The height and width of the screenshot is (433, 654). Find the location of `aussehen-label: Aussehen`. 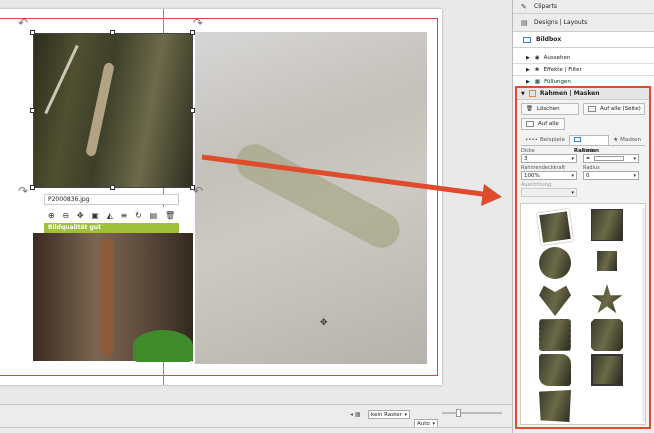

aussehen-label: Aussehen is located at coordinates (557, 57).